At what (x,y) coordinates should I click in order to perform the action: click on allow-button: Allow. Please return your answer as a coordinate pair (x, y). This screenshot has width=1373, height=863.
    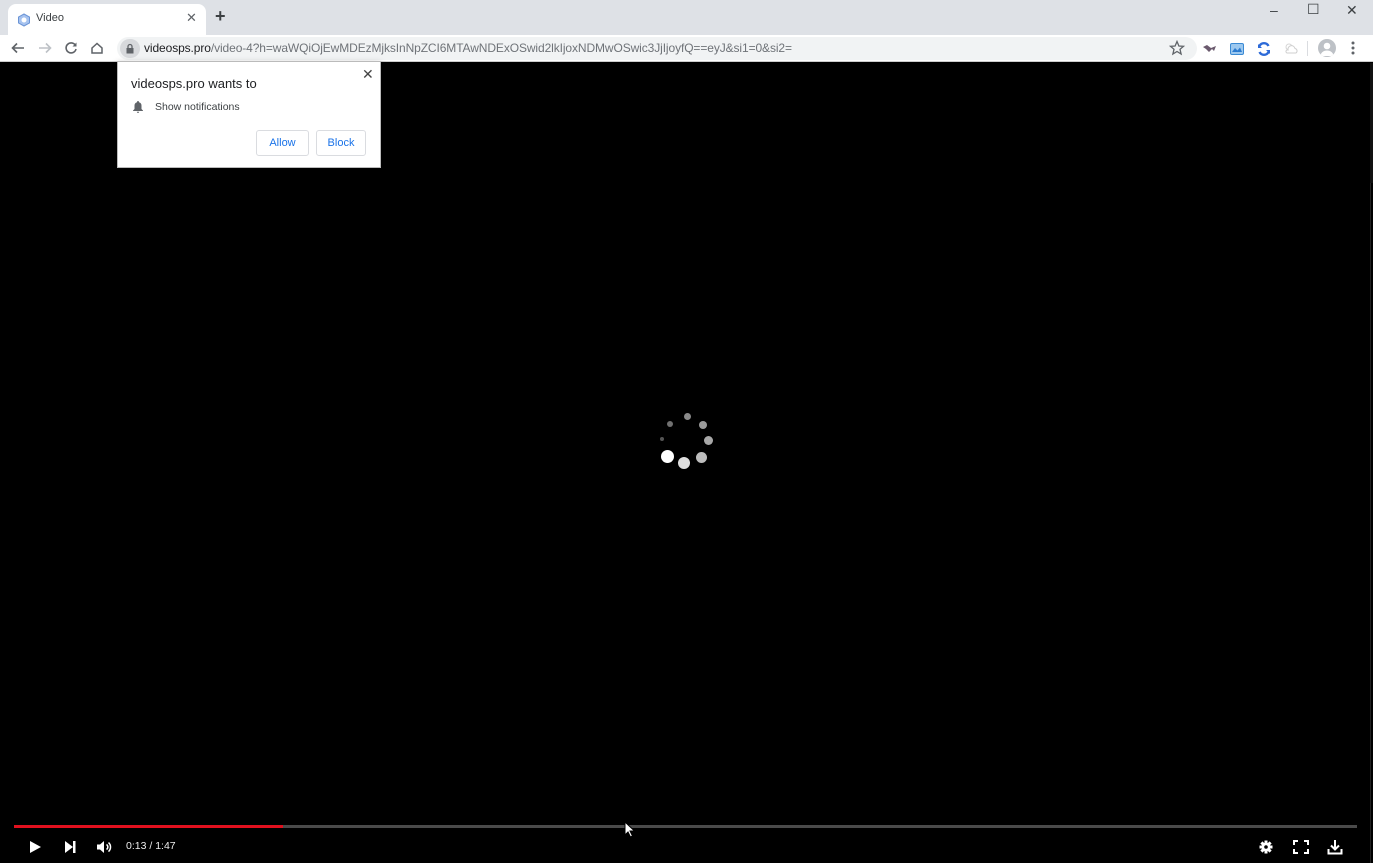
    Looking at the image, I should click on (282, 143).